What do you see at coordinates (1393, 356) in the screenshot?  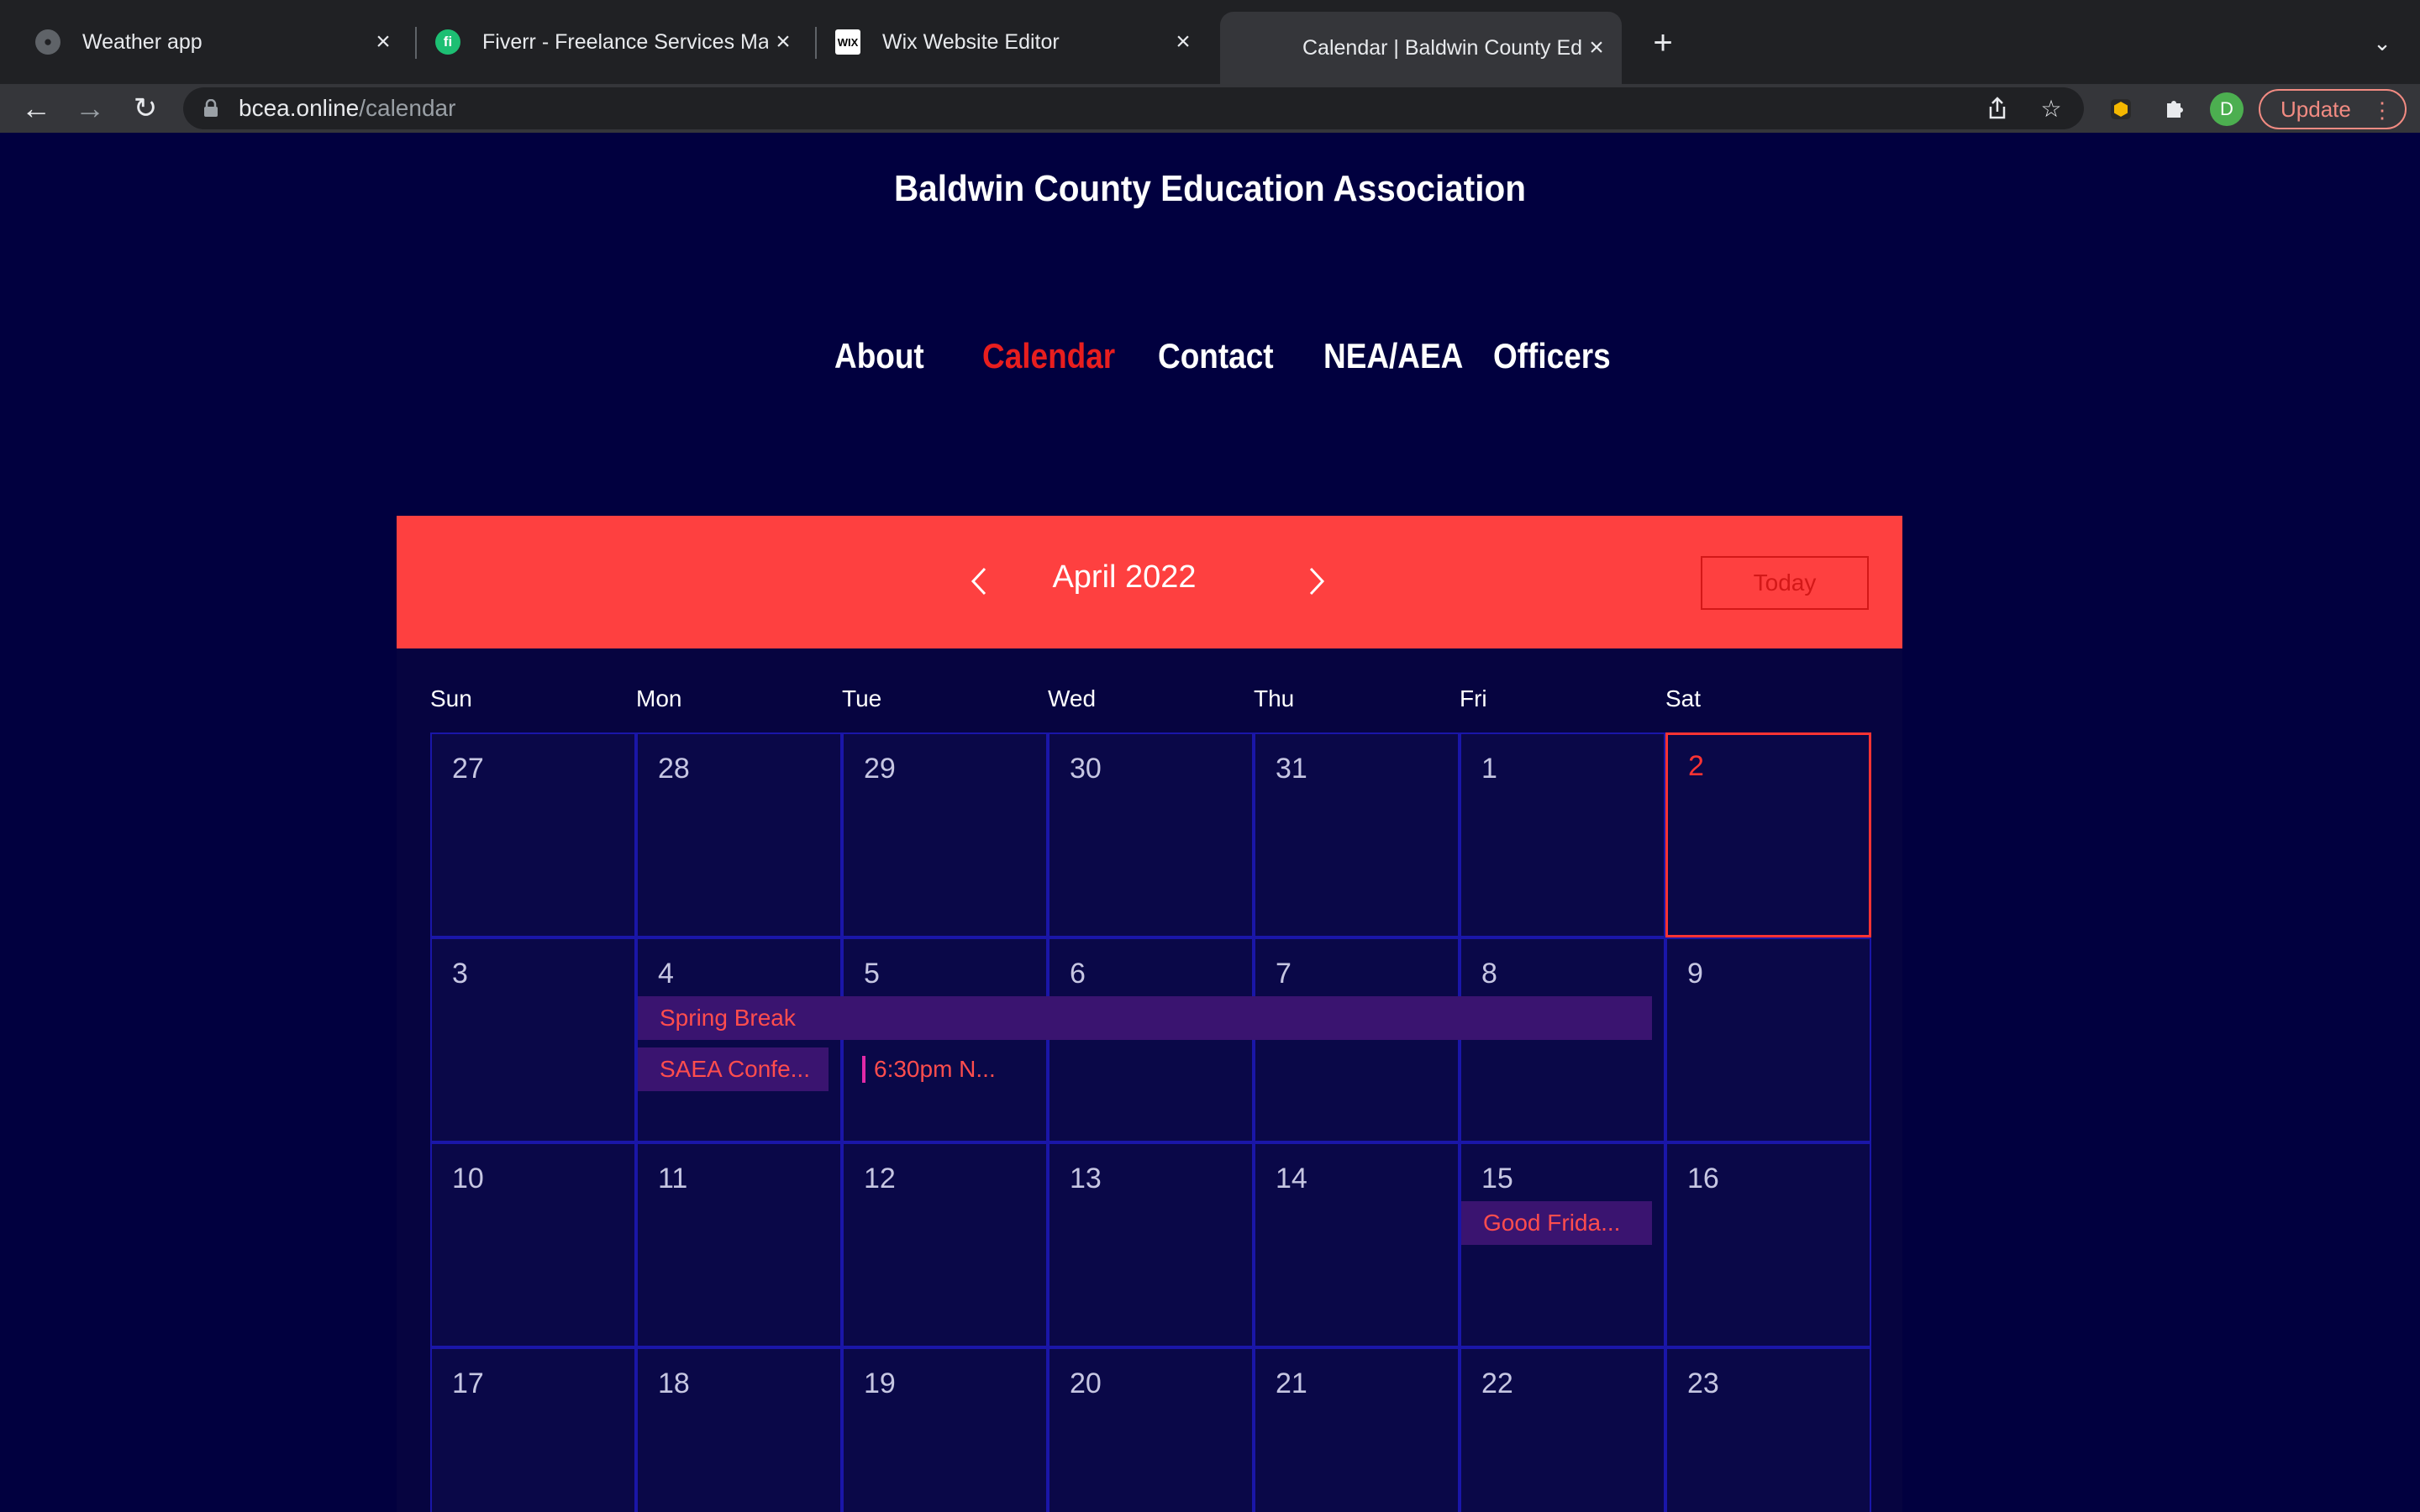 I see `nav-nea-aea: NEA/AEA` at bounding box center [1393, 356].